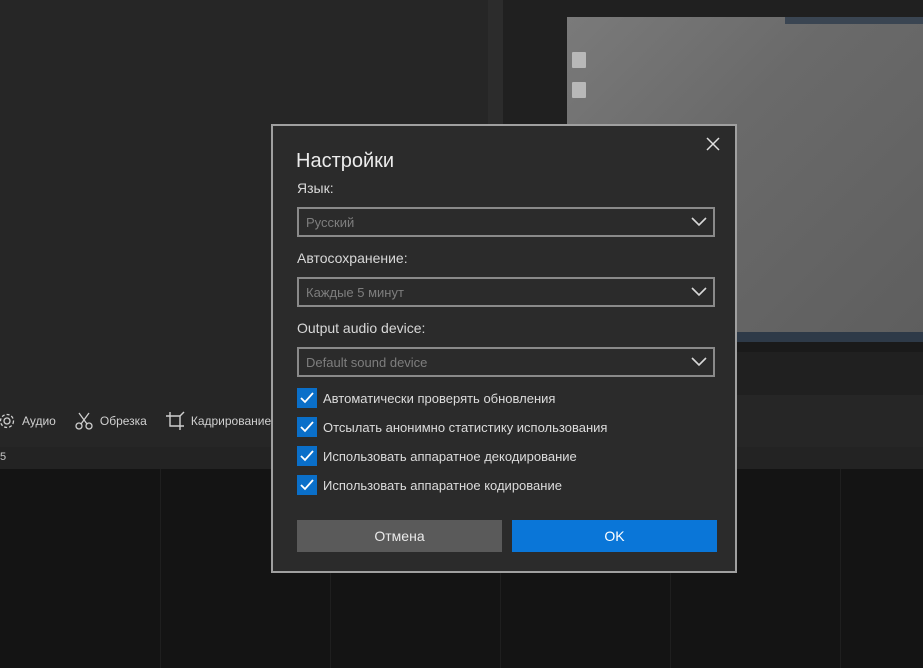 This screenshot has width=923, height=668. Describe the element at coordinates (439, 398) in the screenshot. I see `check-updates-label: Автоматически проверять обновления` at that location.